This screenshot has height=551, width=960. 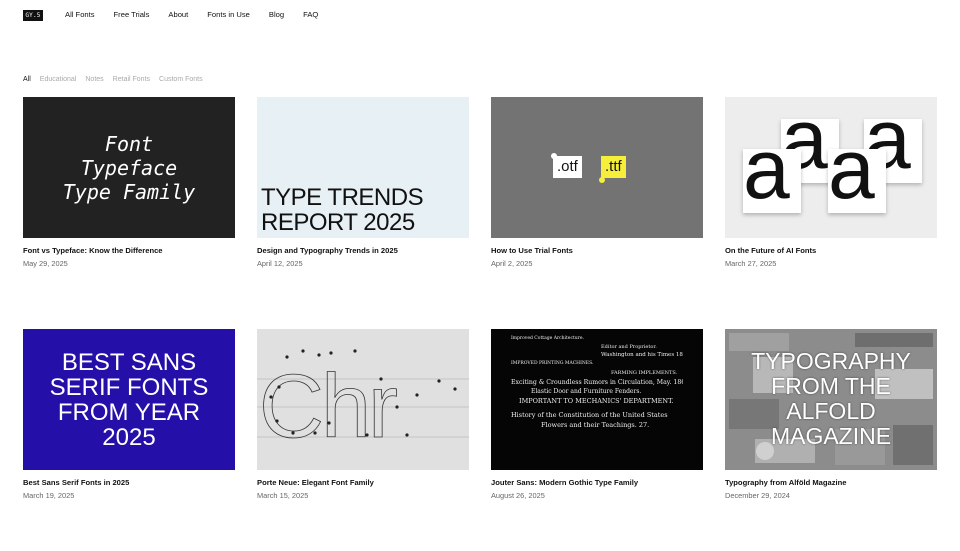 What do you see at coordinates (327, 250) in the screenshot?
I see `post-title: Design and Typography Trends in 2025` at bounding box center [327, 250].